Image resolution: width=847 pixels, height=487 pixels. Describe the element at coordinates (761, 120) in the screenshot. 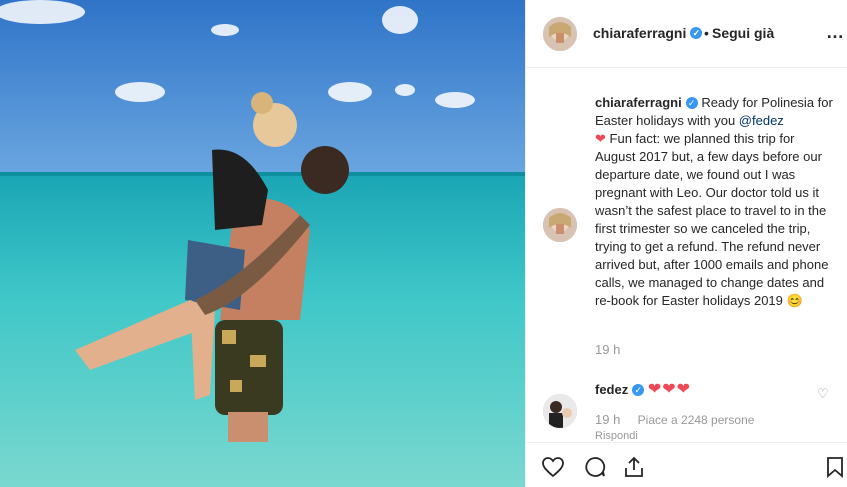

I see `mention-link: @fedez` at that location.